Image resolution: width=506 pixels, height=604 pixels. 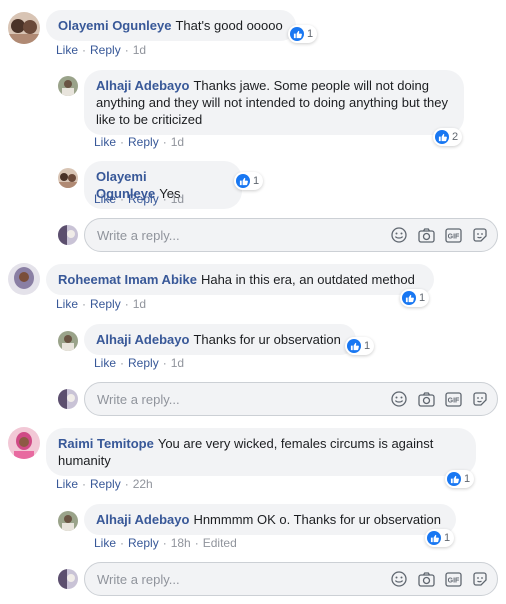 I want to click on timestamp: 18h, so click(x=181, y=543).